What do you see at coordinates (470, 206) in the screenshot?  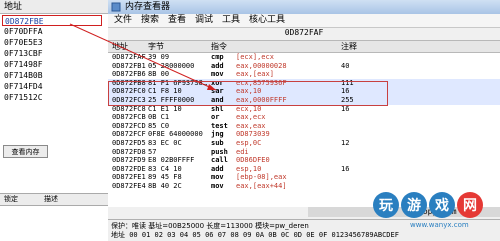 I see `svg-text: 网` at bounding box center [470, 206].